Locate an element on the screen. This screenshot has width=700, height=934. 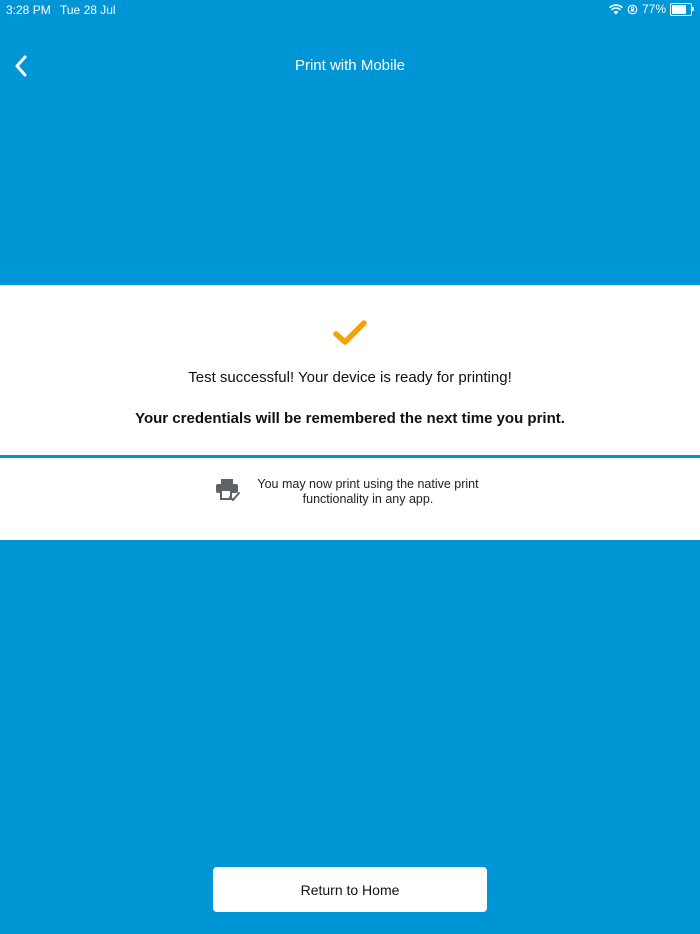
battery-level is located at coordinates (679, 9).